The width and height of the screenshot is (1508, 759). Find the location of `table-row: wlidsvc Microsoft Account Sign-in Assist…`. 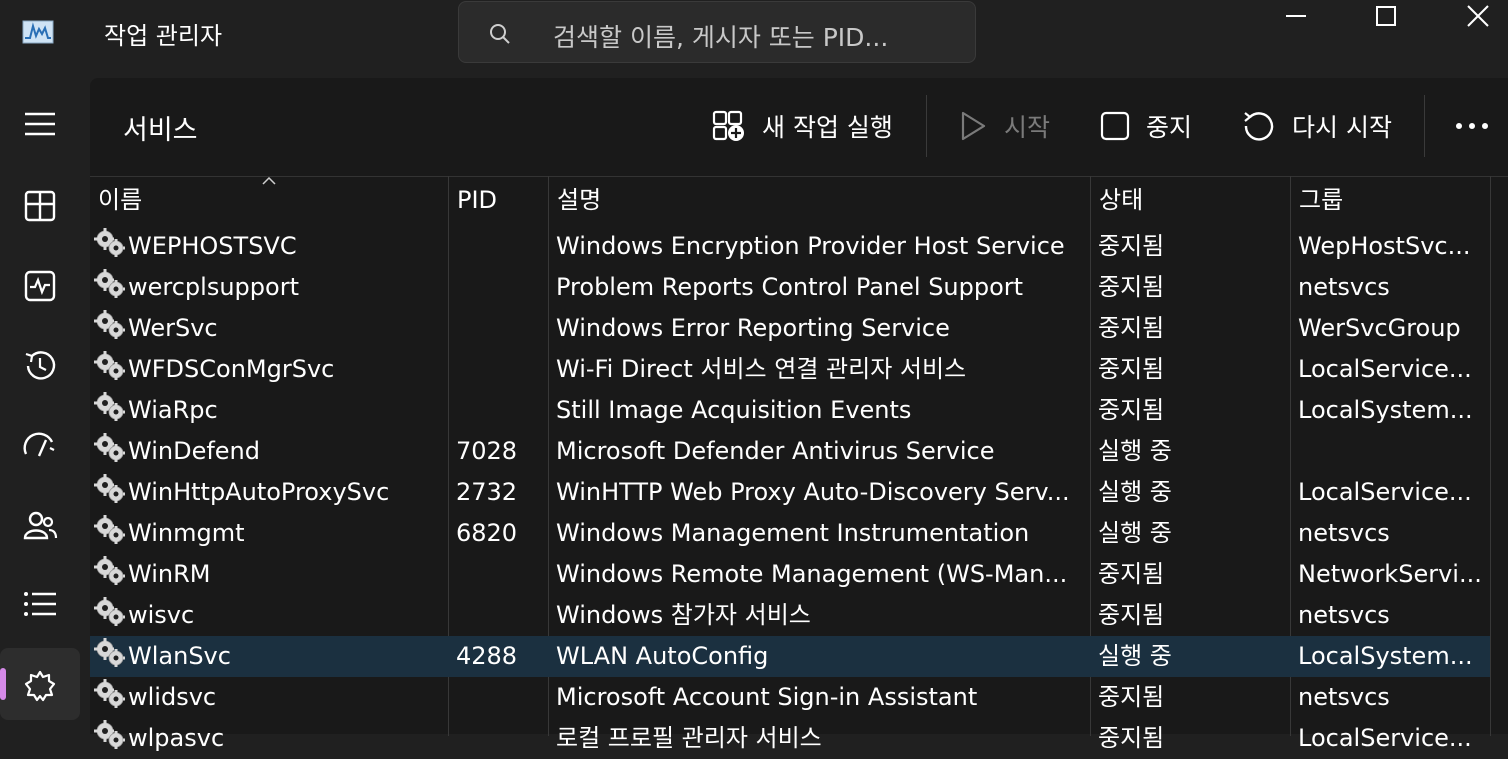

table-row: wlidsvc Microsoft Account Sign-in Assist… is located at coordinates (790, 697).